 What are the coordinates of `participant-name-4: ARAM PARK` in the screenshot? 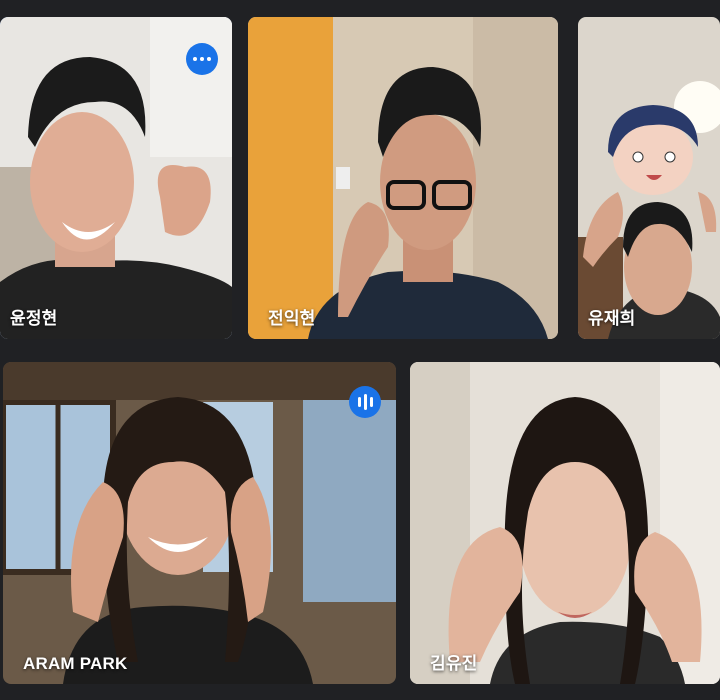 It's located at (75, 663).